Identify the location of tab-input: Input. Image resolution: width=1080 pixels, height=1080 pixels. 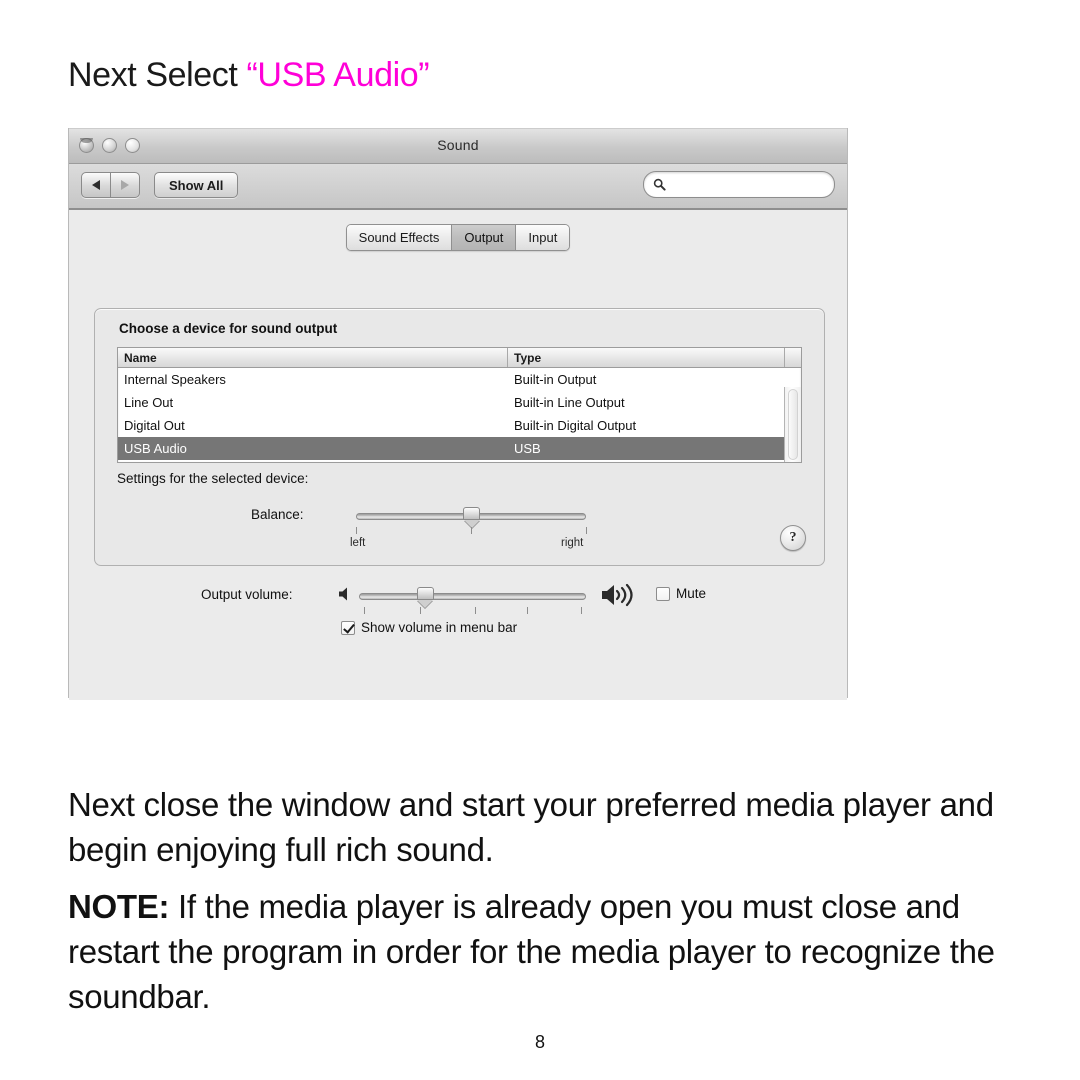
(542, 237).